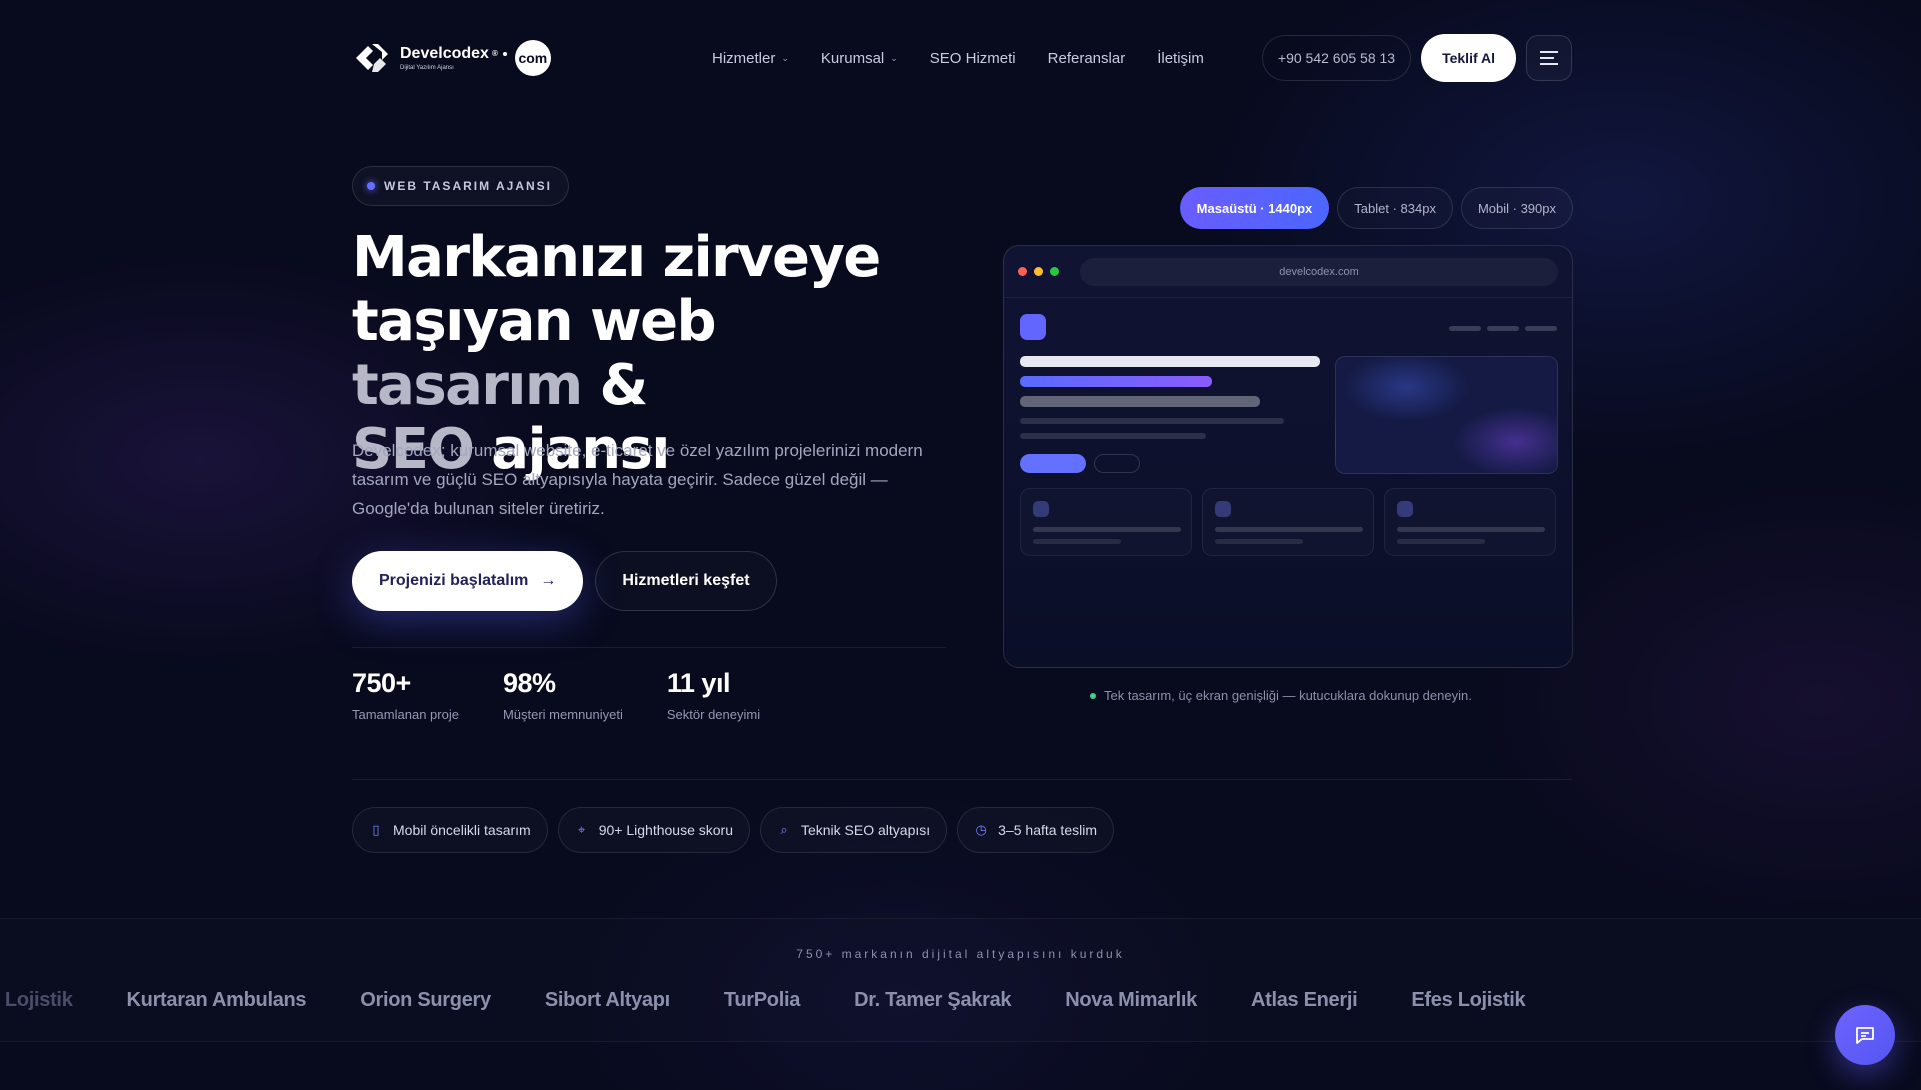  Describe the element at coordinates (981, 829) in the screenshot. I see `clock-icon: ◷` at that location.